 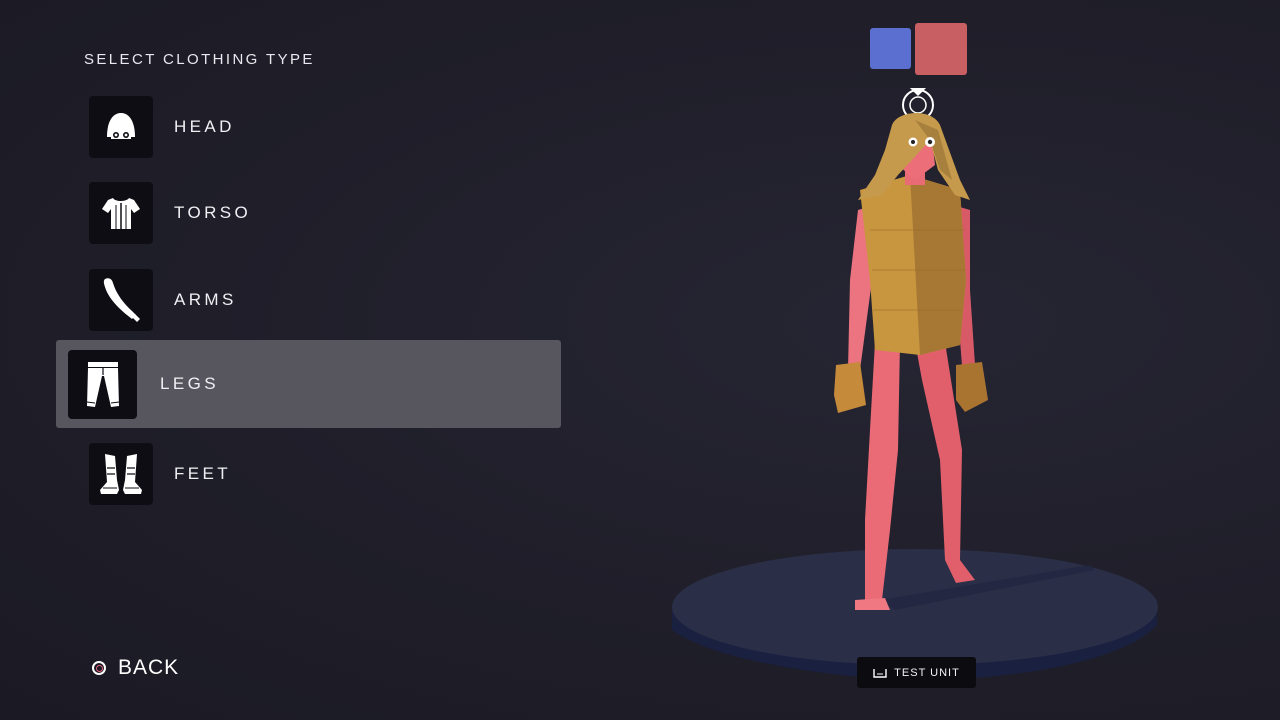 I want to click on category-arms: ARMS, so click(x=308, y=300).